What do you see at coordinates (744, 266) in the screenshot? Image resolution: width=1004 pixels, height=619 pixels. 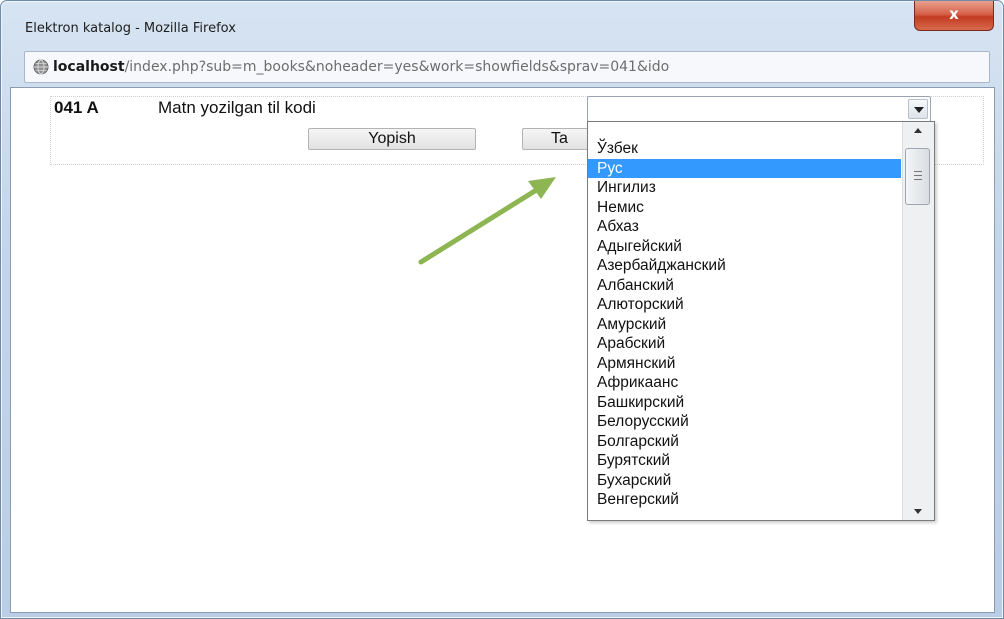 I see `dropdown-option: Азербайджанский` at bounding box center [744, 266].